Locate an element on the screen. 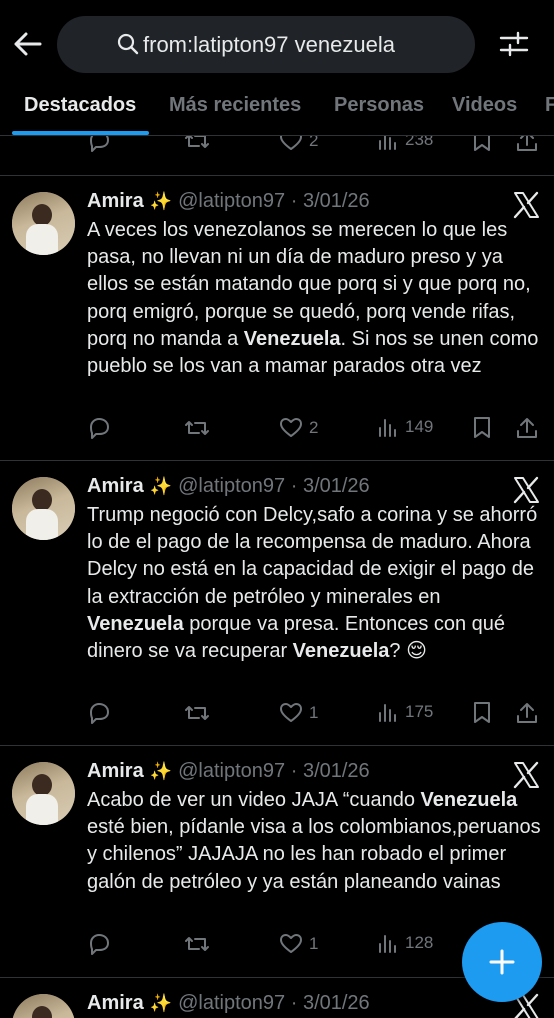 Image resolution: width=554 pixels, height=1018 pixels. sliders-icon is located at coordinates (514, 44).